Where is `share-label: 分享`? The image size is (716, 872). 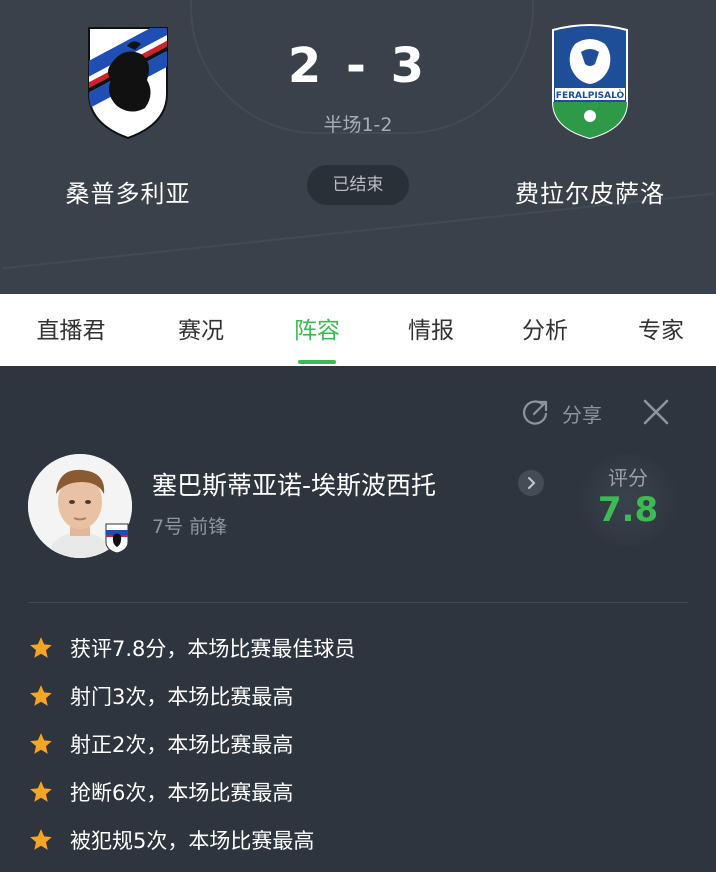 share-label: 分享 is located at coordinates (582, 414).